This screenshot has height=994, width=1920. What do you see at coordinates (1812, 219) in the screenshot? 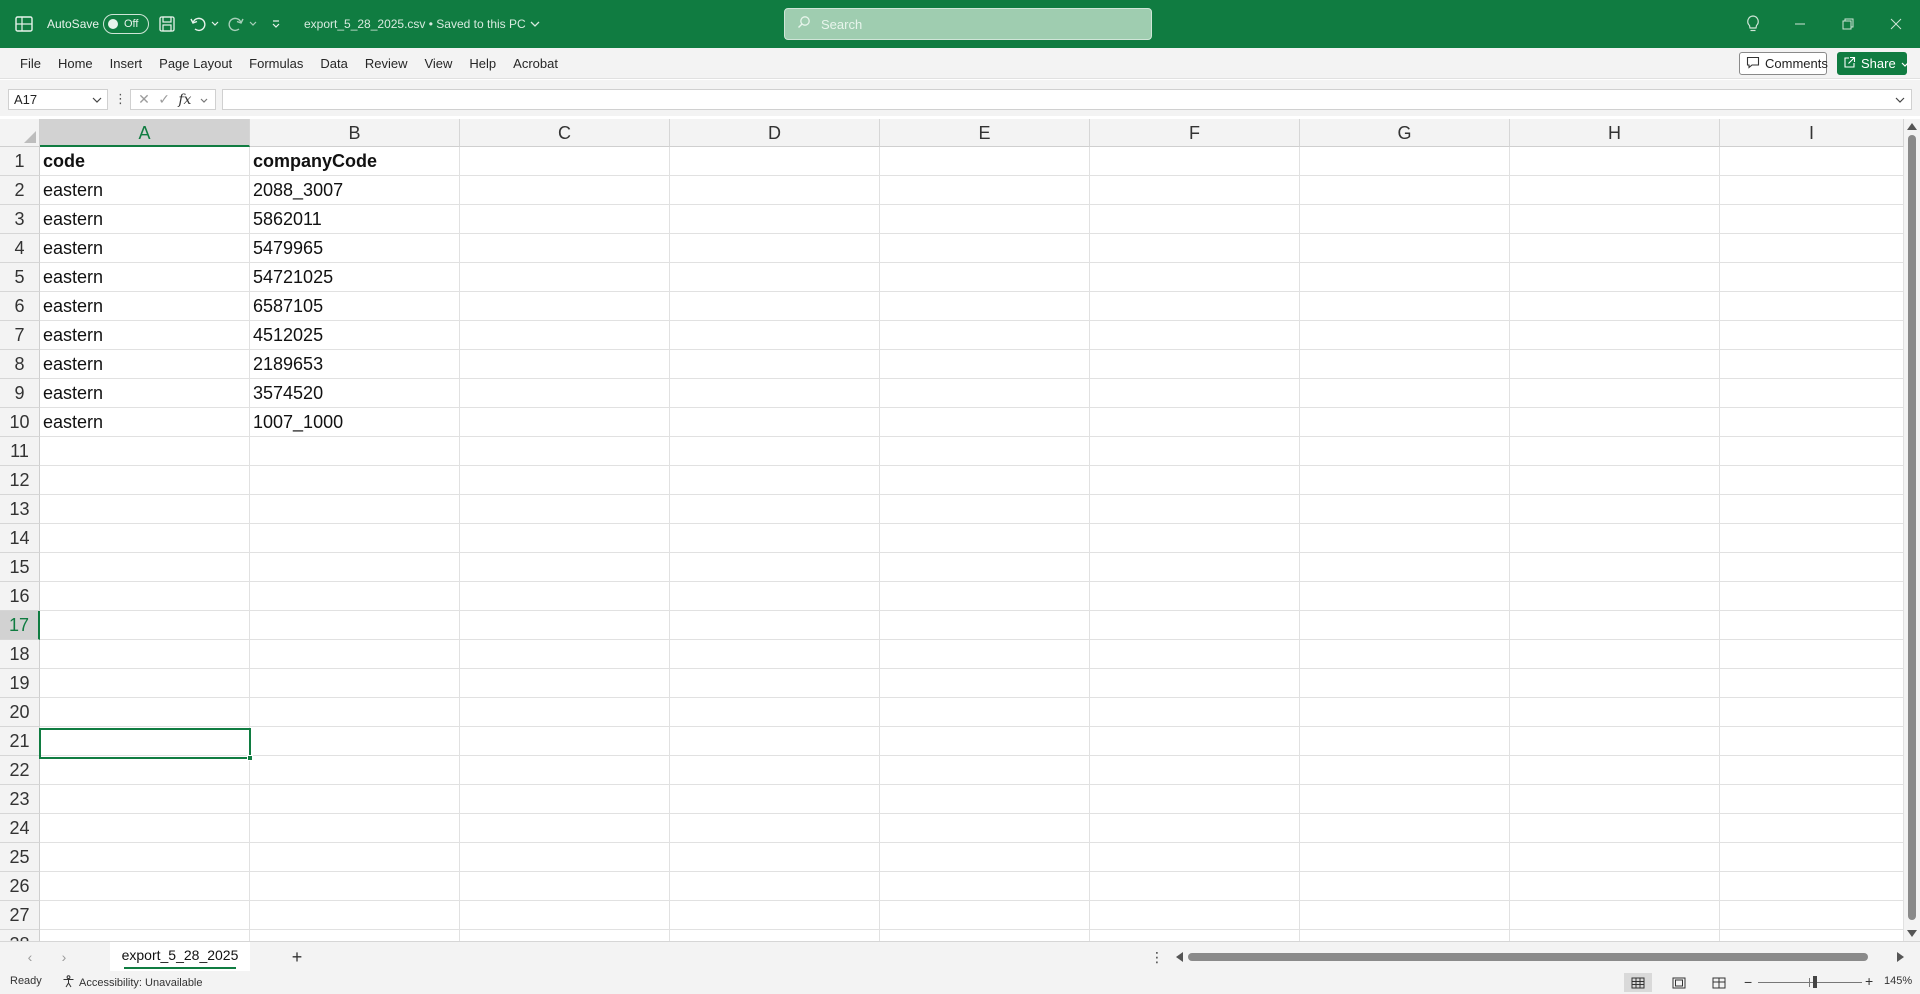
I see `cell-i3` at bounding box center [1812, 219].